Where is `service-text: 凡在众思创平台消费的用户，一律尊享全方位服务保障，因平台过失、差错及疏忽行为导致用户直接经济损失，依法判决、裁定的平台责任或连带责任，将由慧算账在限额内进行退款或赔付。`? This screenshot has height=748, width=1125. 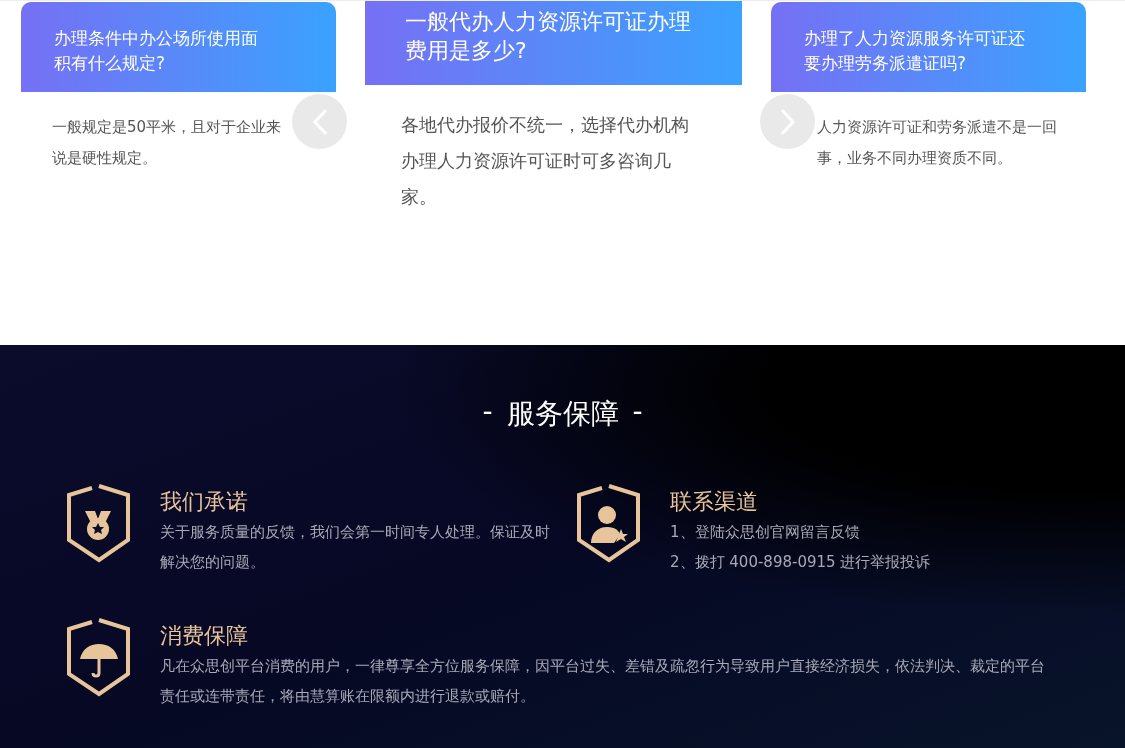
service-text: 凡在众思创平台消费的用户，一律尊享全方位服务保障，因平台过失、差错及疏忽行为导致用户直接经济损失，依法判决、裁定的平台责任或连带责任，将由慧算账在限额内进行退款或赔付。 is located at coordinates (603, 681).